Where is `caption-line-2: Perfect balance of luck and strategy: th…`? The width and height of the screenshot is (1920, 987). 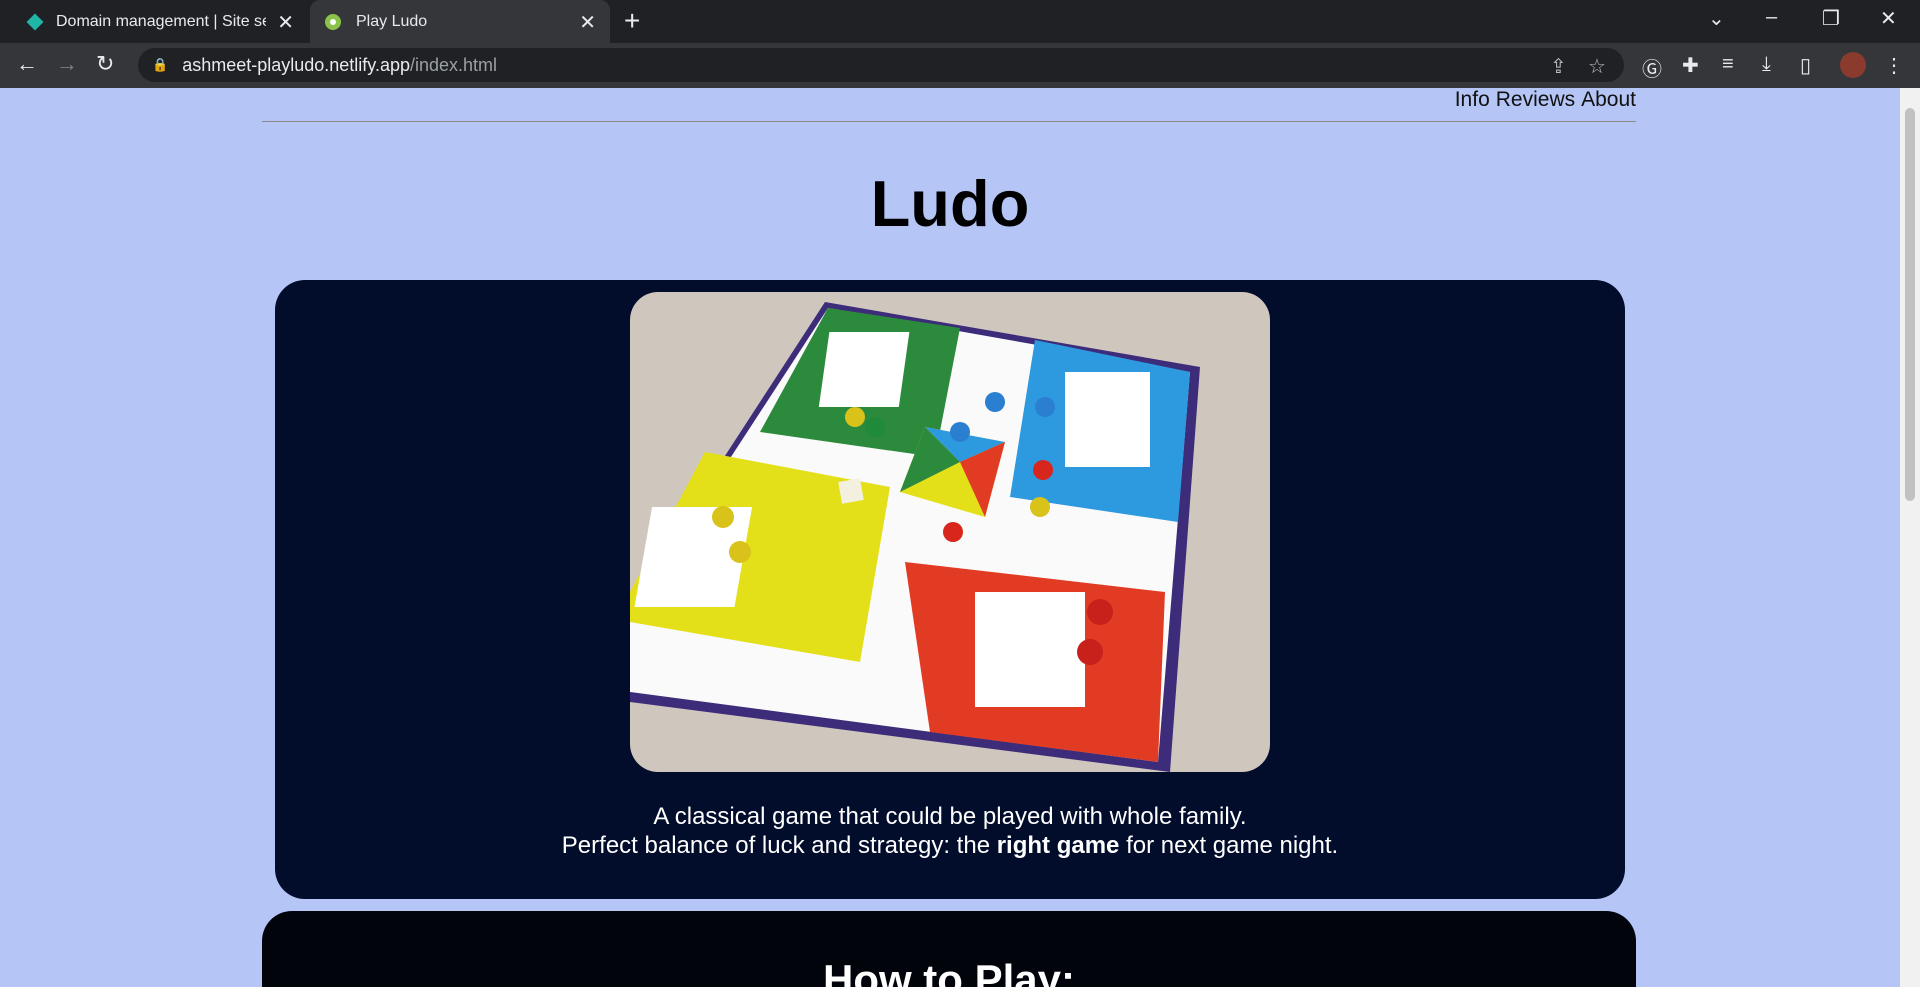 caption-line-2: Perfect balance of luck and strategy: th… is located at coordinates (950, 845).